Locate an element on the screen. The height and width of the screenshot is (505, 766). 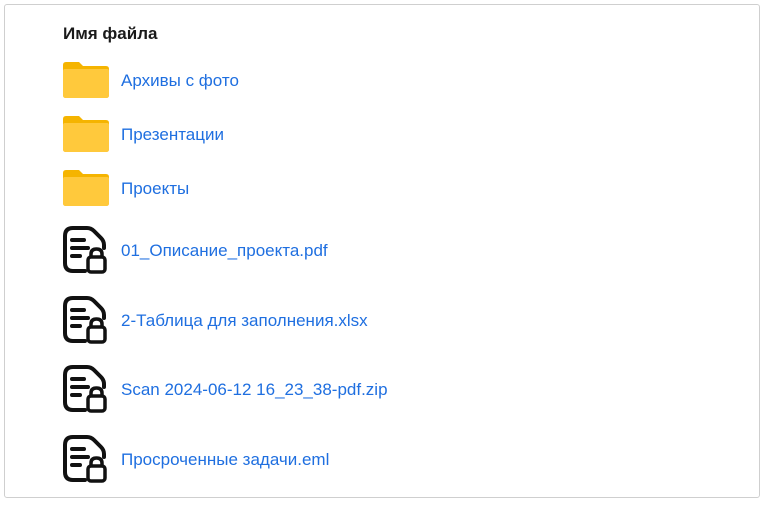
file-name-link: 01_Описание_проекта.pdf is located at coordinates (224, 251).